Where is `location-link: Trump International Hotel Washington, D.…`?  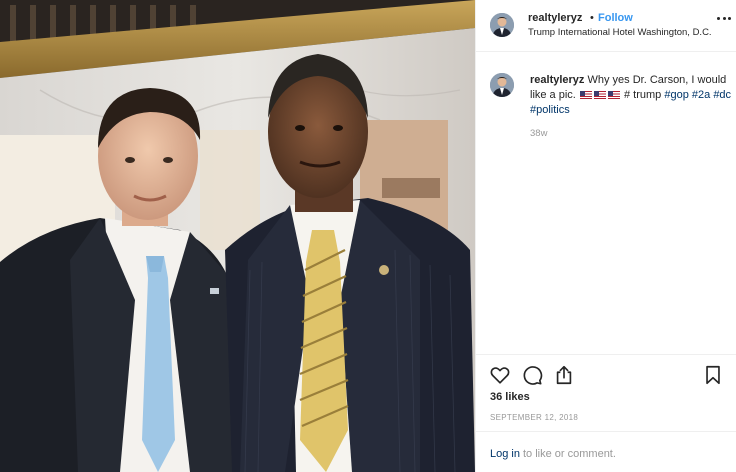
location-link: Trump International Hotel Washington, D.… is located at coordinates (620, 32).